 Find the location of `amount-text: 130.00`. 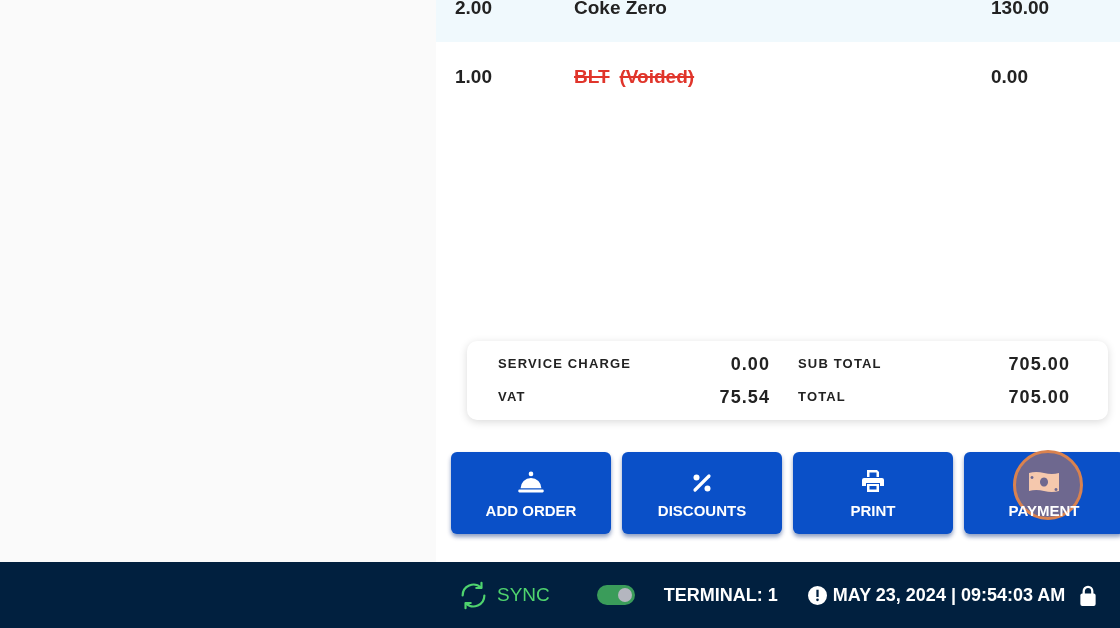

amount-text: 130.00 is located at coordinates (1021, 8).